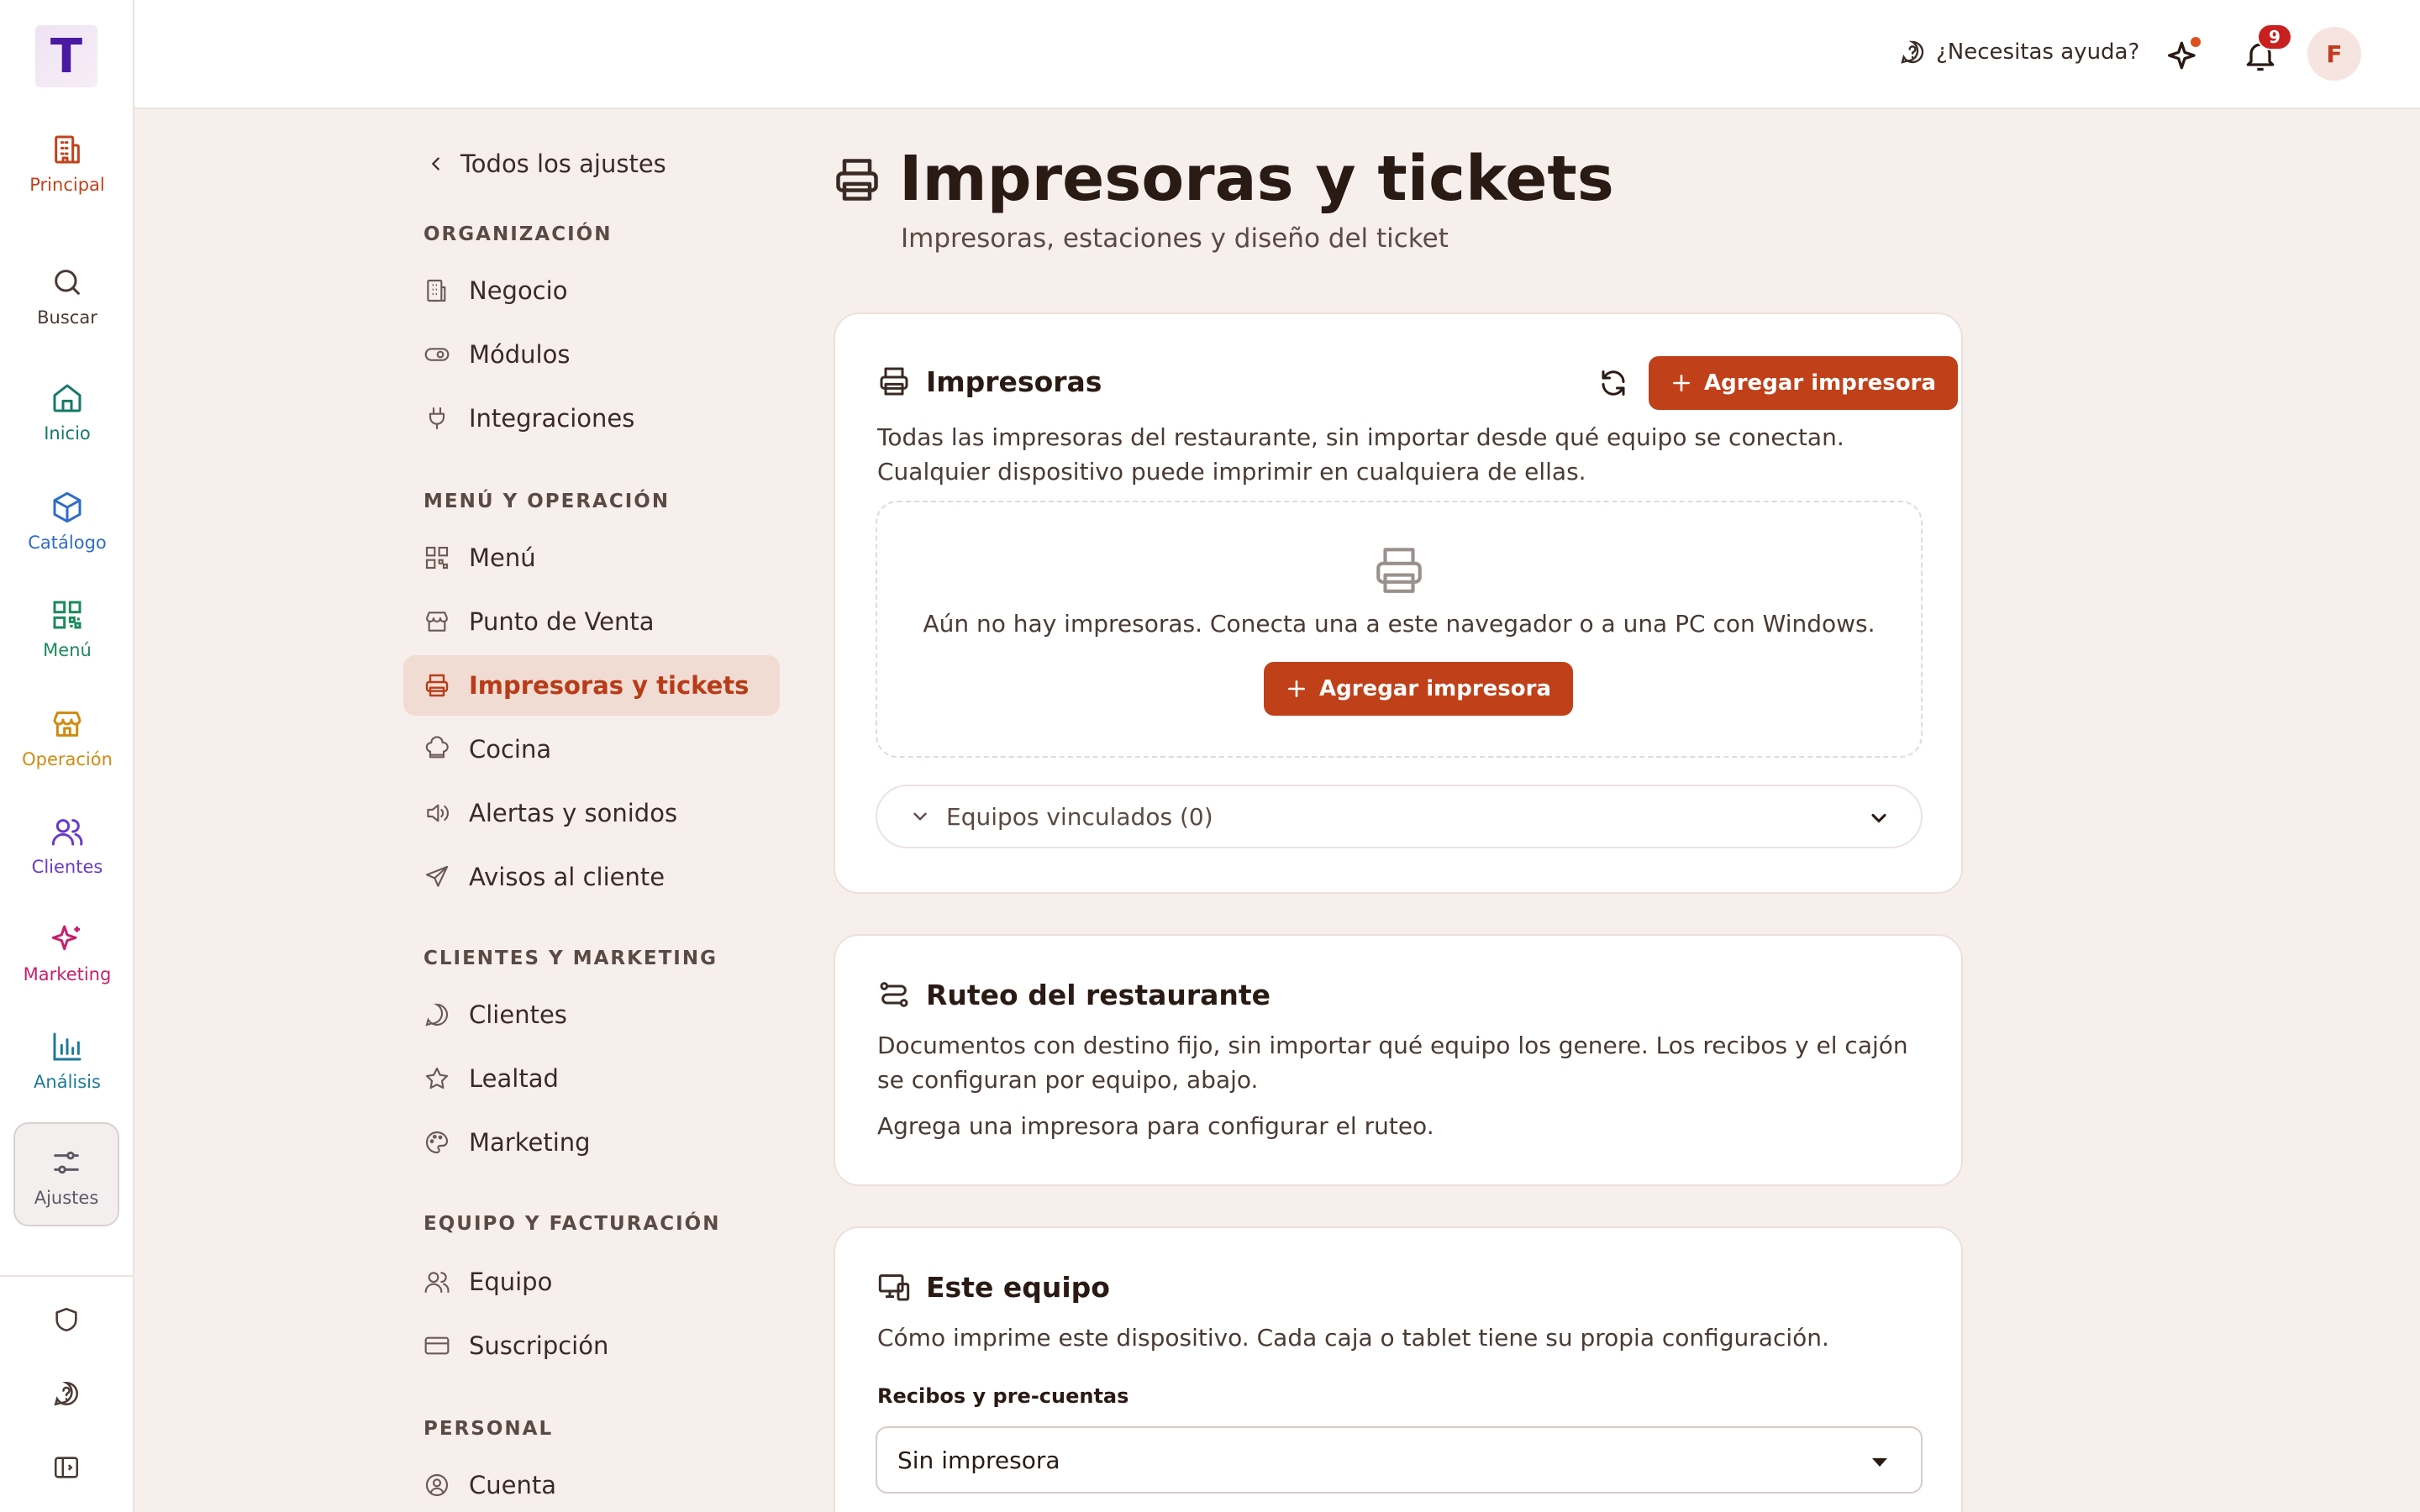 The width and height of the screenshot is (2420, 1512). I want to click on nav-item-suscripcion: Suscripción, so click(591, 1345).